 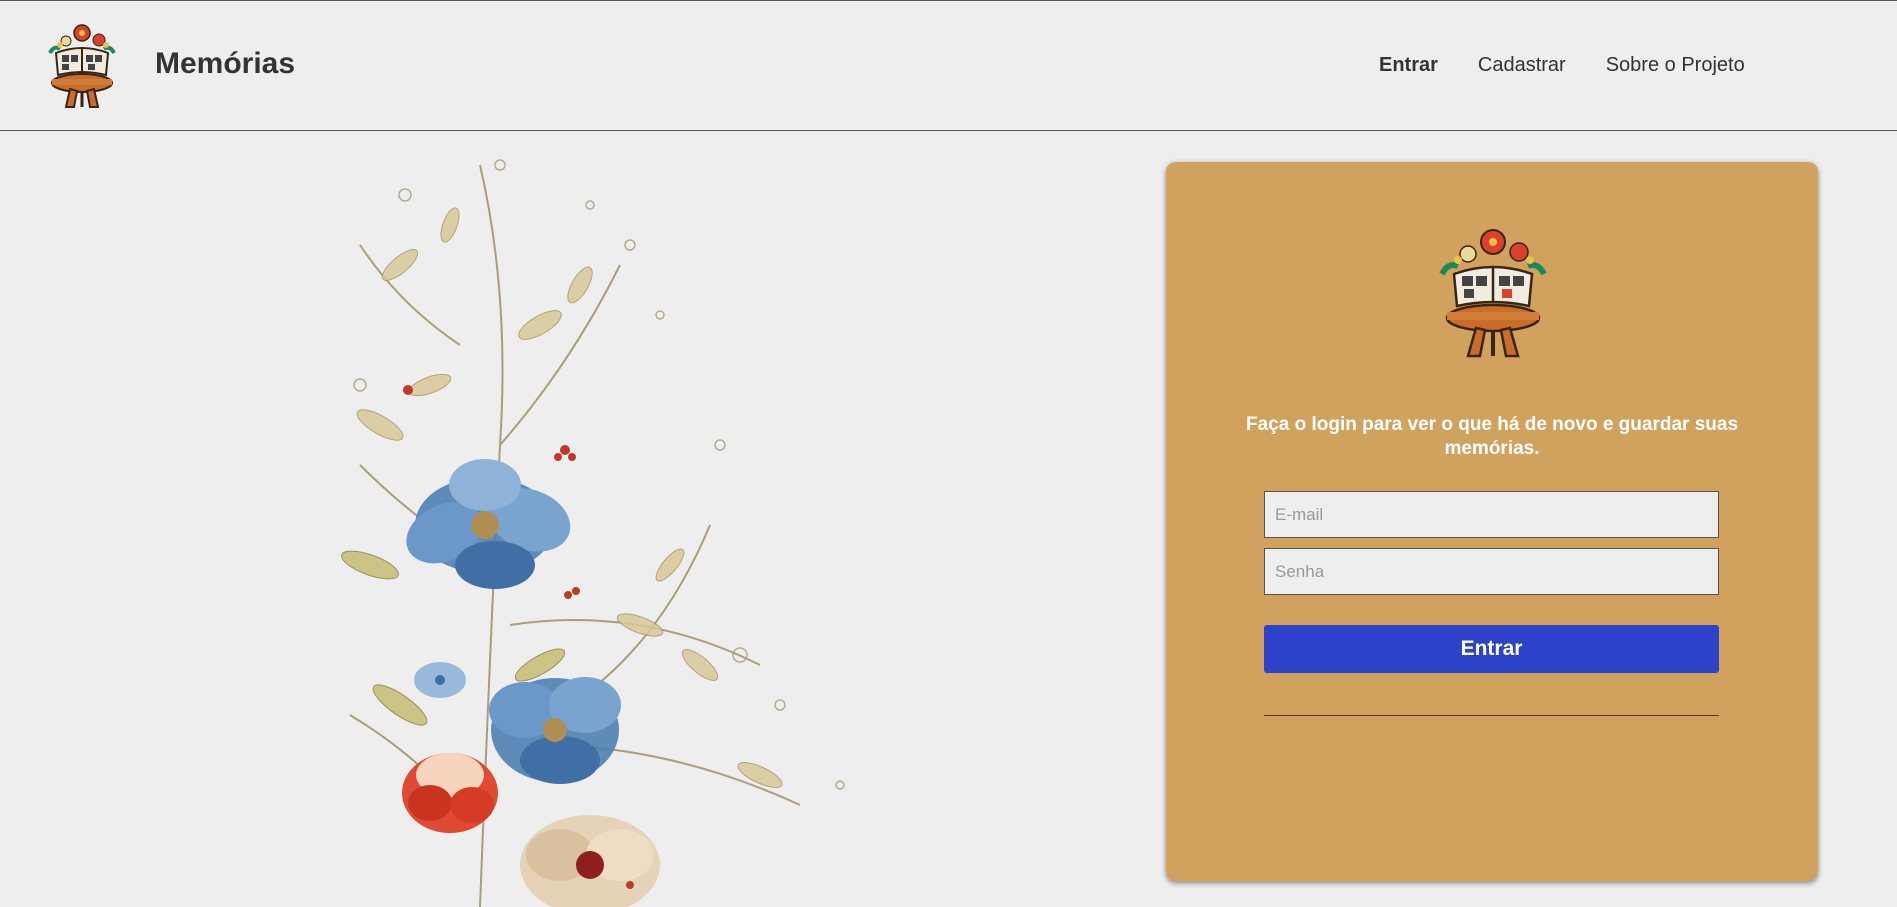 I want to click on login-submit-button: Entrar, so click(x=1491, y=649).